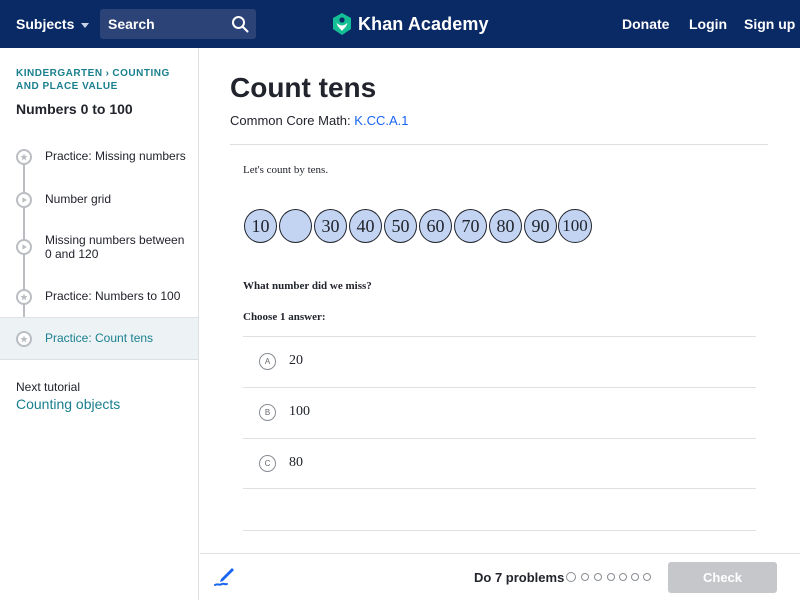 The width and height of the screenshot is (800, 600). I want to click on sidebar-item-numbers-to-100: Practice: Numbers to 100, so click(99, 297).